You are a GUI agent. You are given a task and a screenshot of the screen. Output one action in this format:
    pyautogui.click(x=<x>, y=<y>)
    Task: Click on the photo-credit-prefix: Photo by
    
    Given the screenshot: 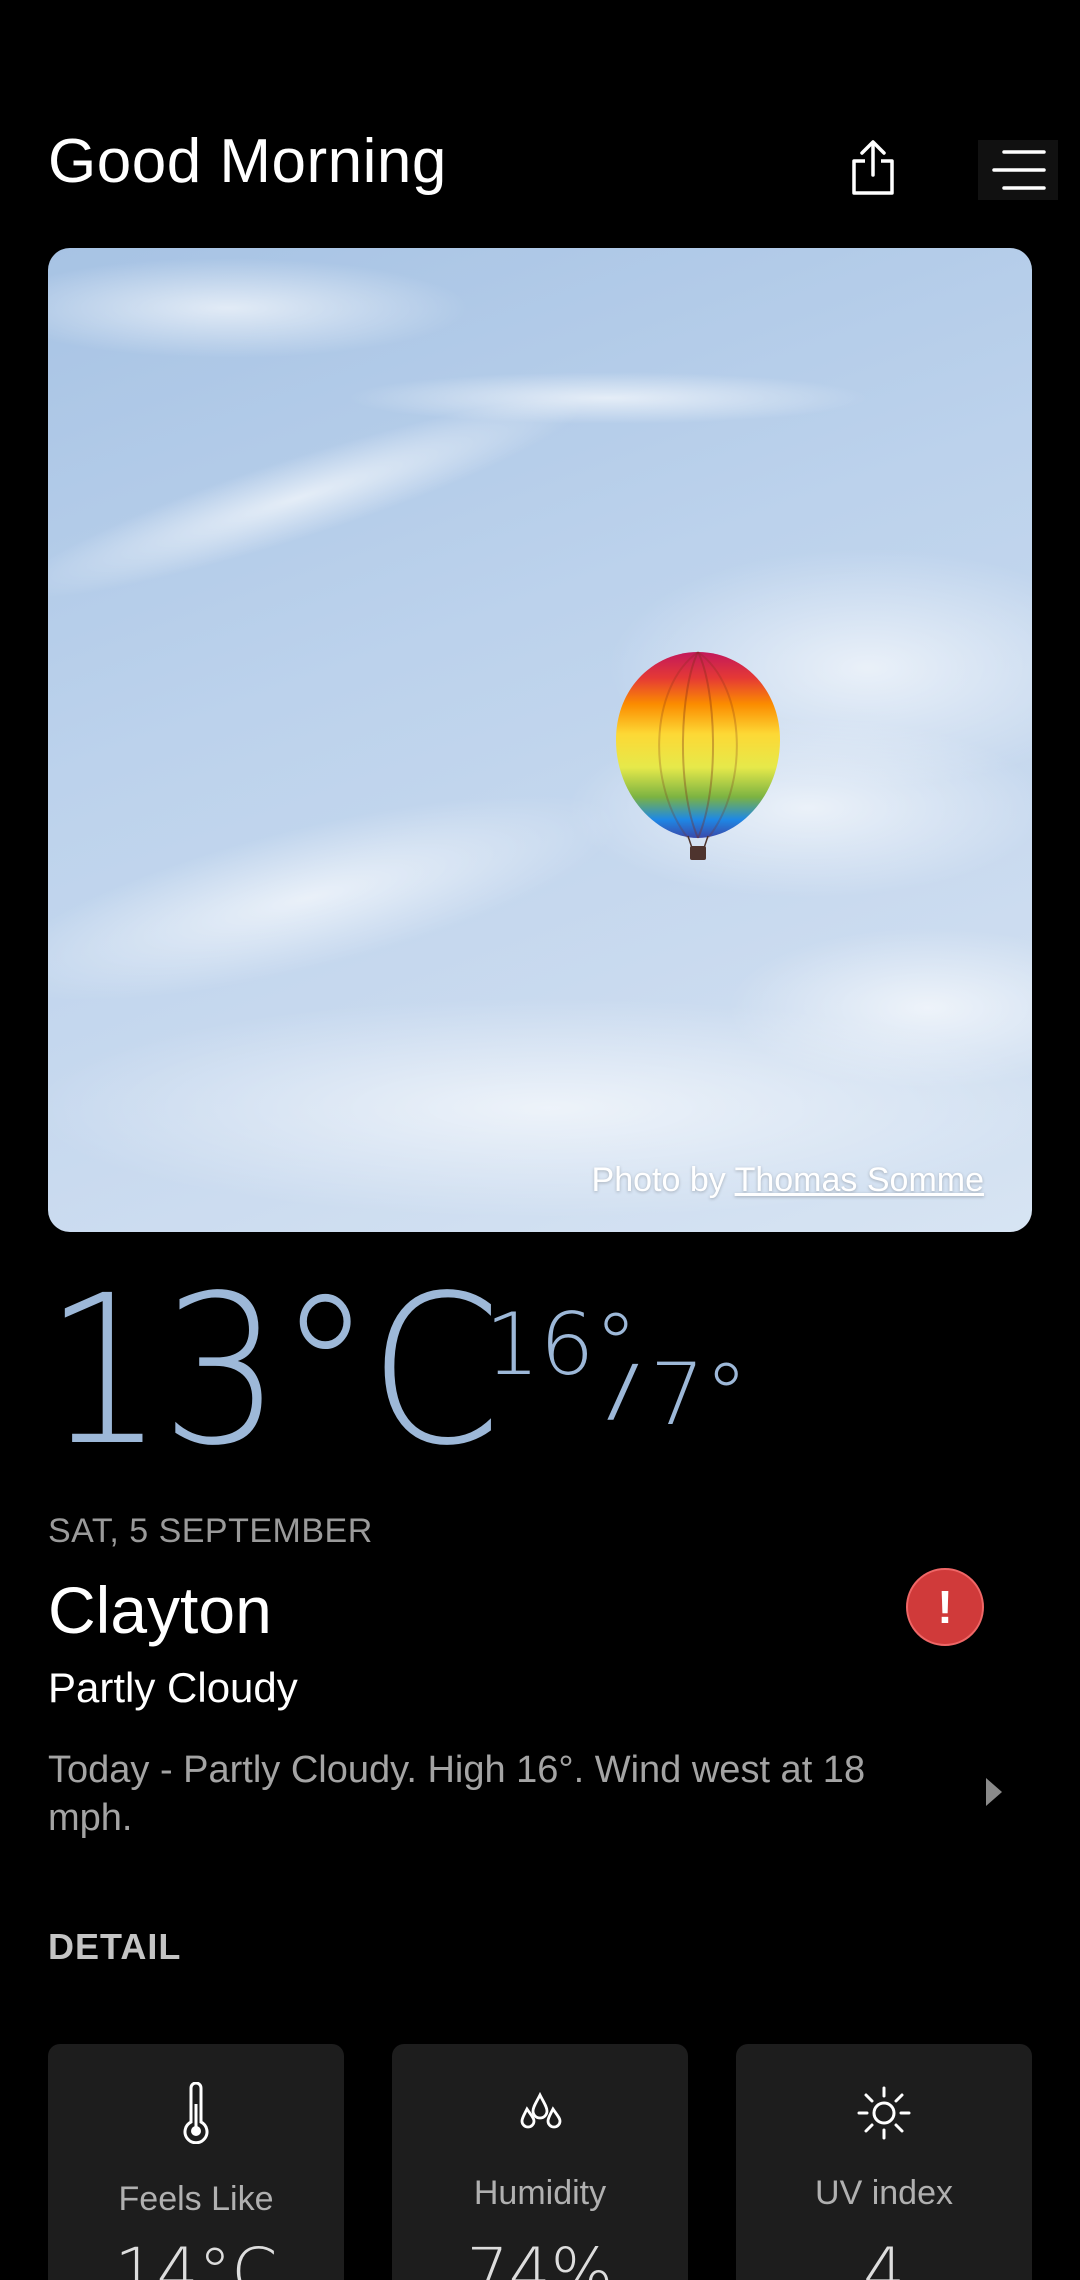 What is the action you would take?
    pyautogui.click(x=658, y=1180)
    